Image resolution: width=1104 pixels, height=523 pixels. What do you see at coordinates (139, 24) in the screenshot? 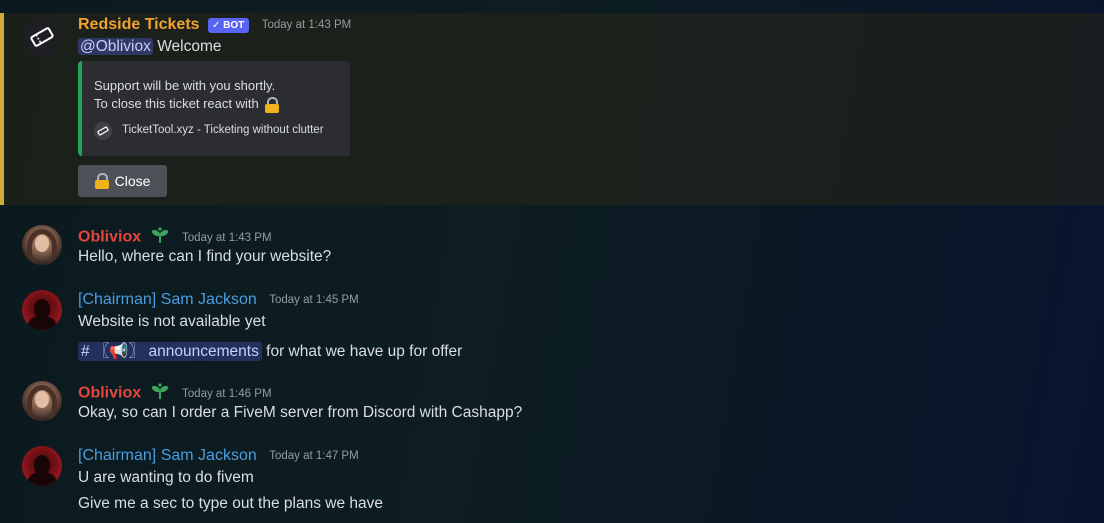
I see `username: Redside Tickets` at bounding box center [139, 24].